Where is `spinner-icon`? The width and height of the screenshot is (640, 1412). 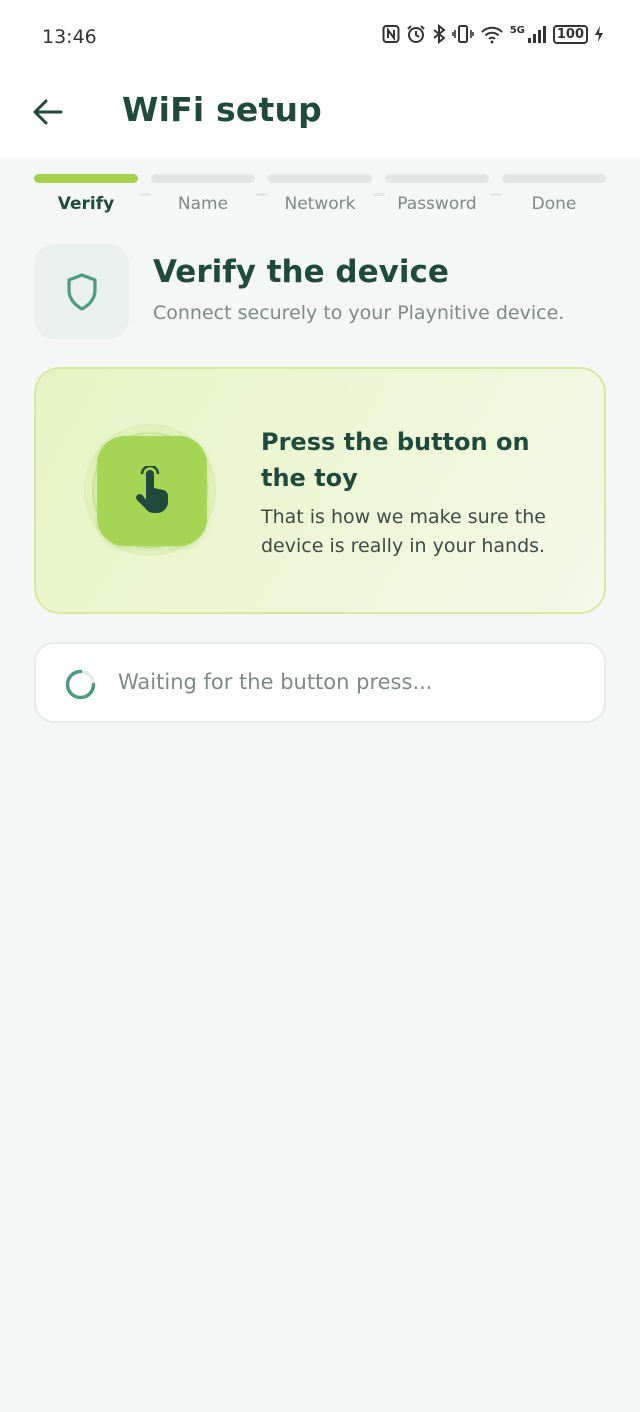
spinner-icon is located at coordinates (80, 684).